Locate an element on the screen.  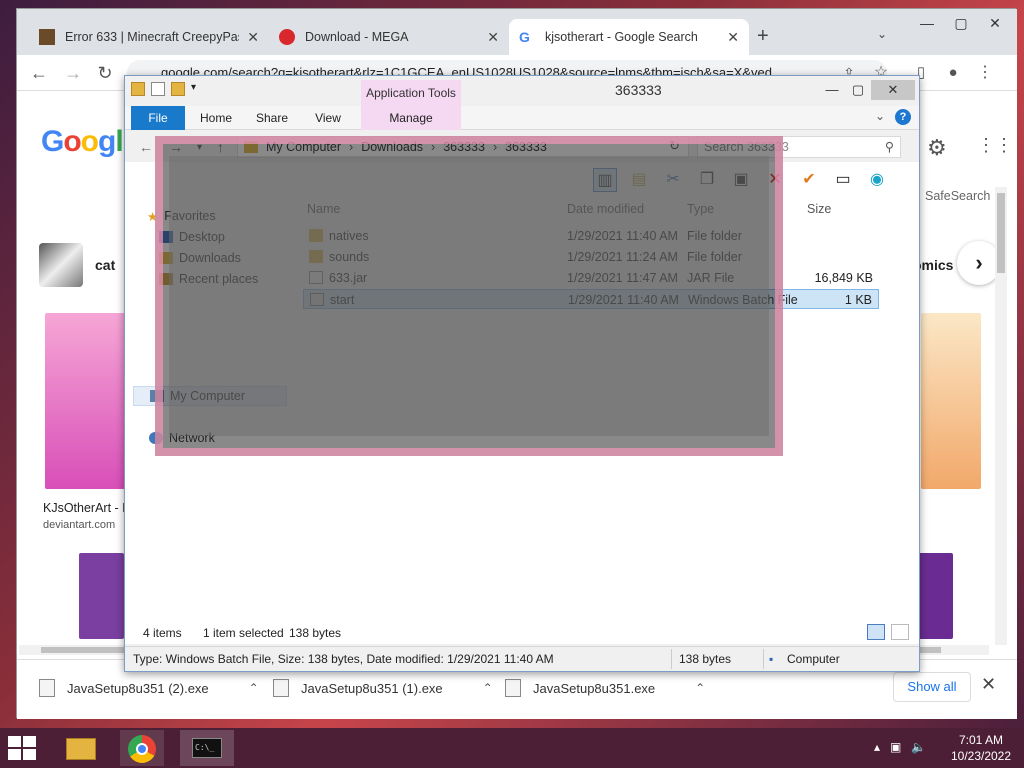
nav-network: Network is located at coordinates (182, 438).